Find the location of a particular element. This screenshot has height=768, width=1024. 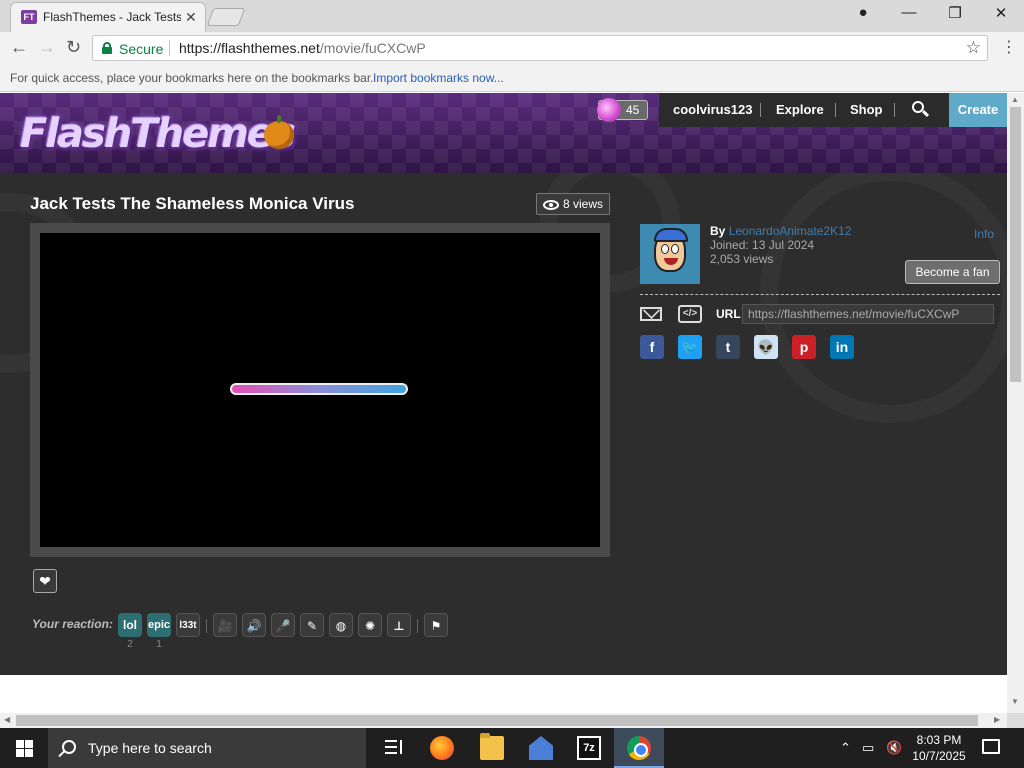

author-joined: Joined: 13 Jul 2024 is located at coordinates (762, 245).